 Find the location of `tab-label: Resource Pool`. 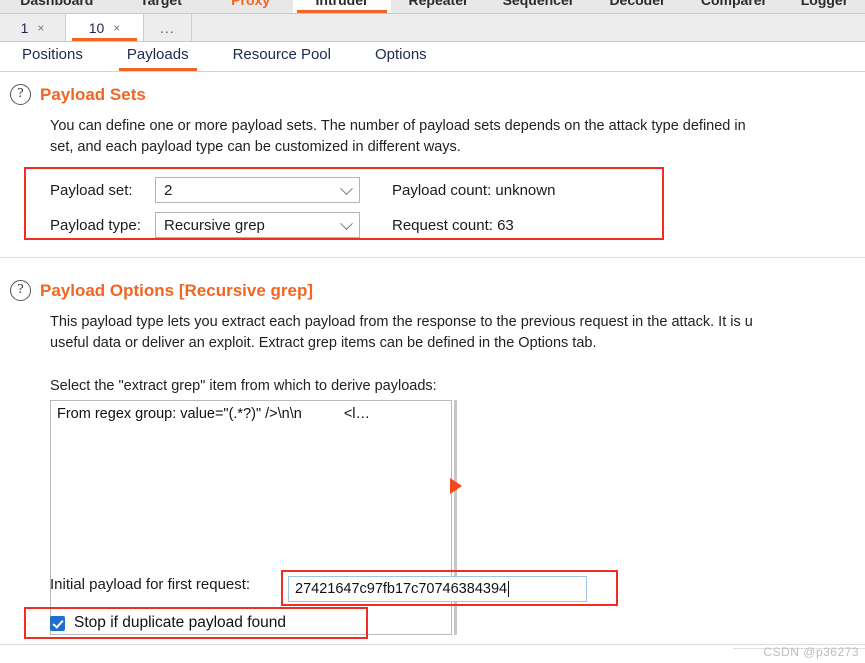

tab-label: Resource Pool is located at coordinates (281, 54).